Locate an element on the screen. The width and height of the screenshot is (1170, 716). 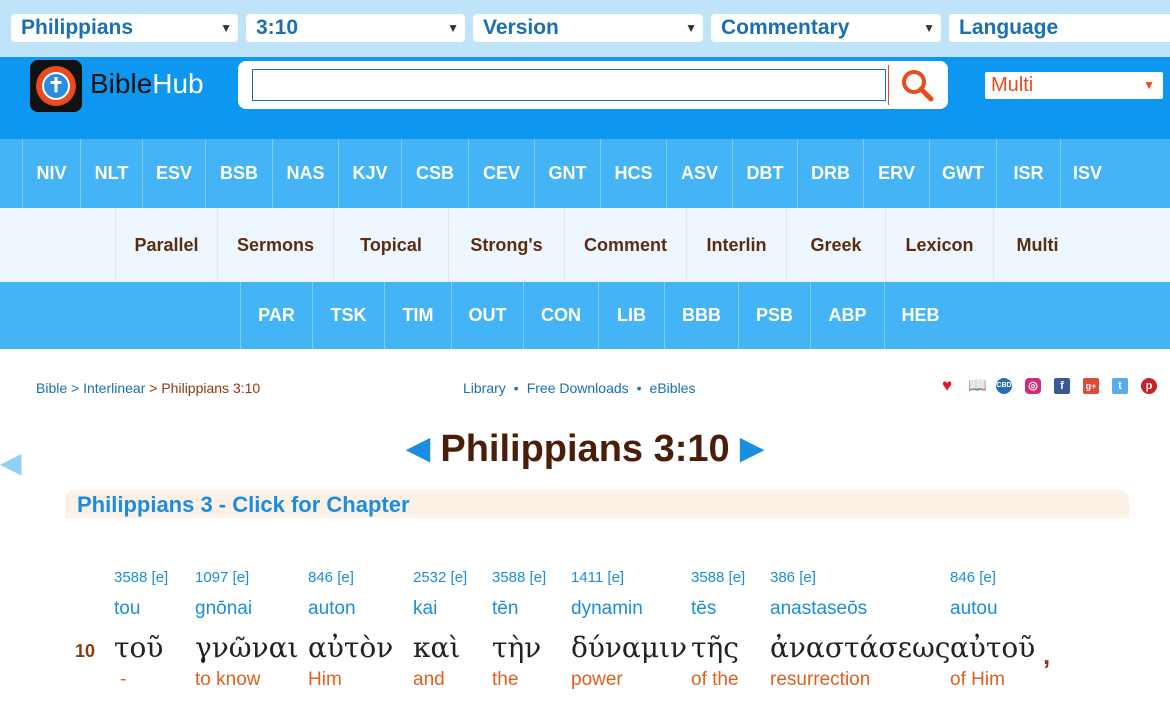
transliteration: anastaseōs is located at coordinates (860, 614).